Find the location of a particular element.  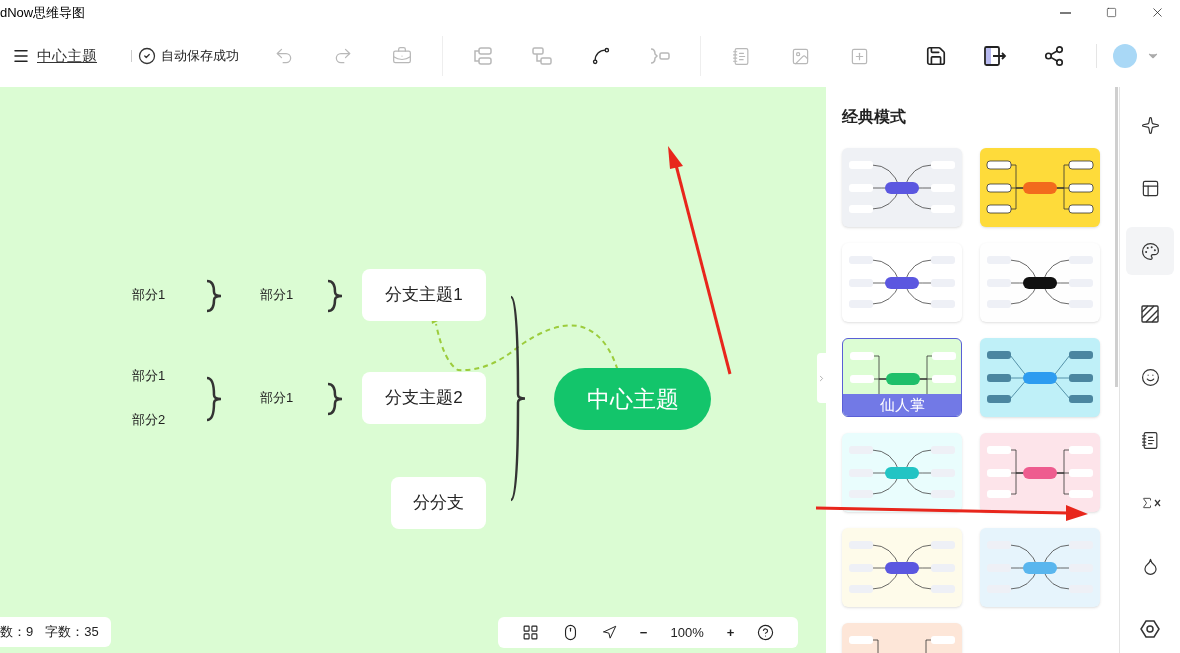

palette-icon is located at coordinates (1150, 251).